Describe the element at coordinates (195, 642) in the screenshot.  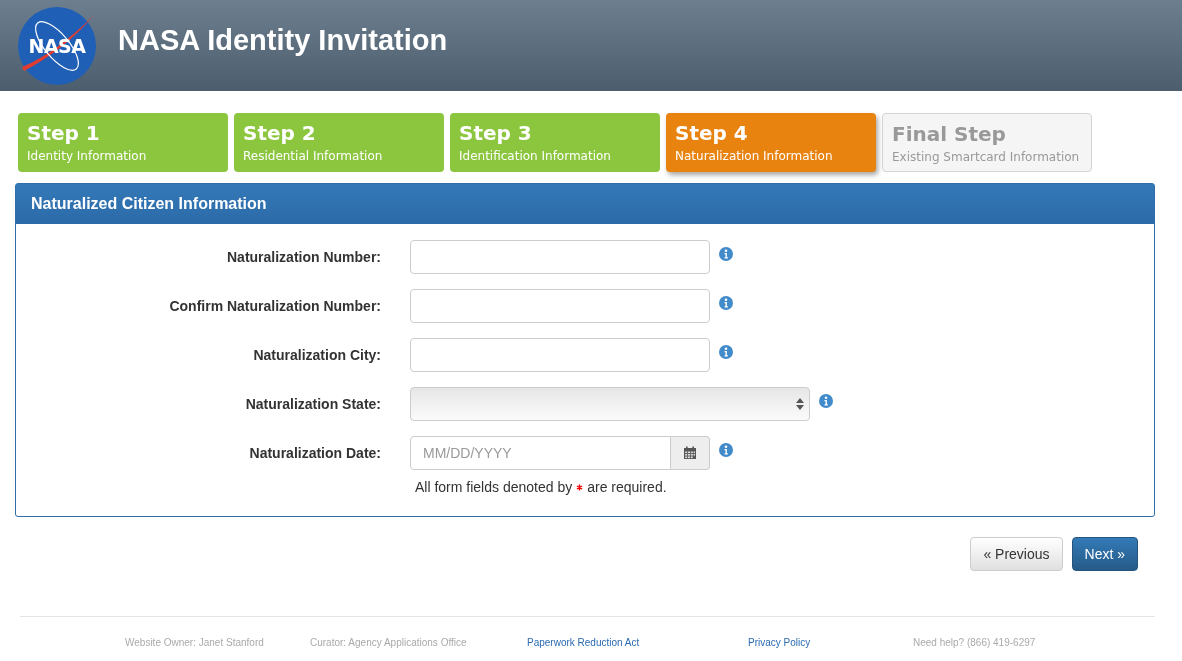
I see `footer-text: Website Owner: Janet Stanford` at that location.